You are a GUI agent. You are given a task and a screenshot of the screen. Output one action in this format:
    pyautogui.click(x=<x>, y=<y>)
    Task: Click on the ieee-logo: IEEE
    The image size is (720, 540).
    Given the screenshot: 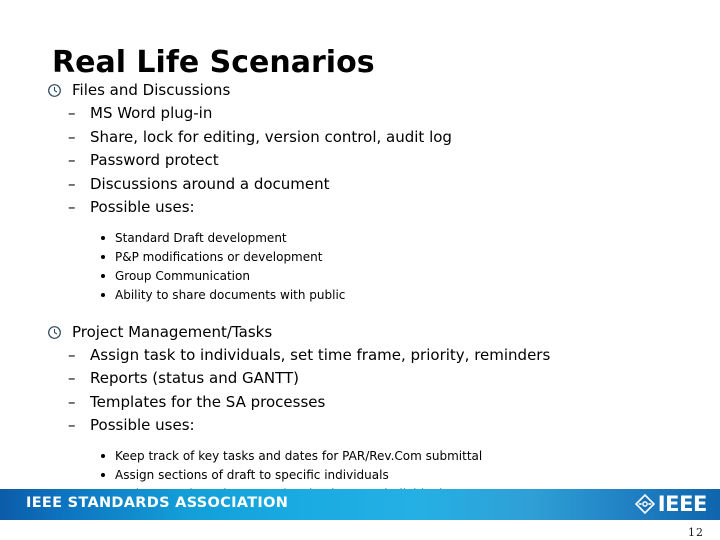 What is the action you would take?
    pyautogui.click(x=670, y=504)
    